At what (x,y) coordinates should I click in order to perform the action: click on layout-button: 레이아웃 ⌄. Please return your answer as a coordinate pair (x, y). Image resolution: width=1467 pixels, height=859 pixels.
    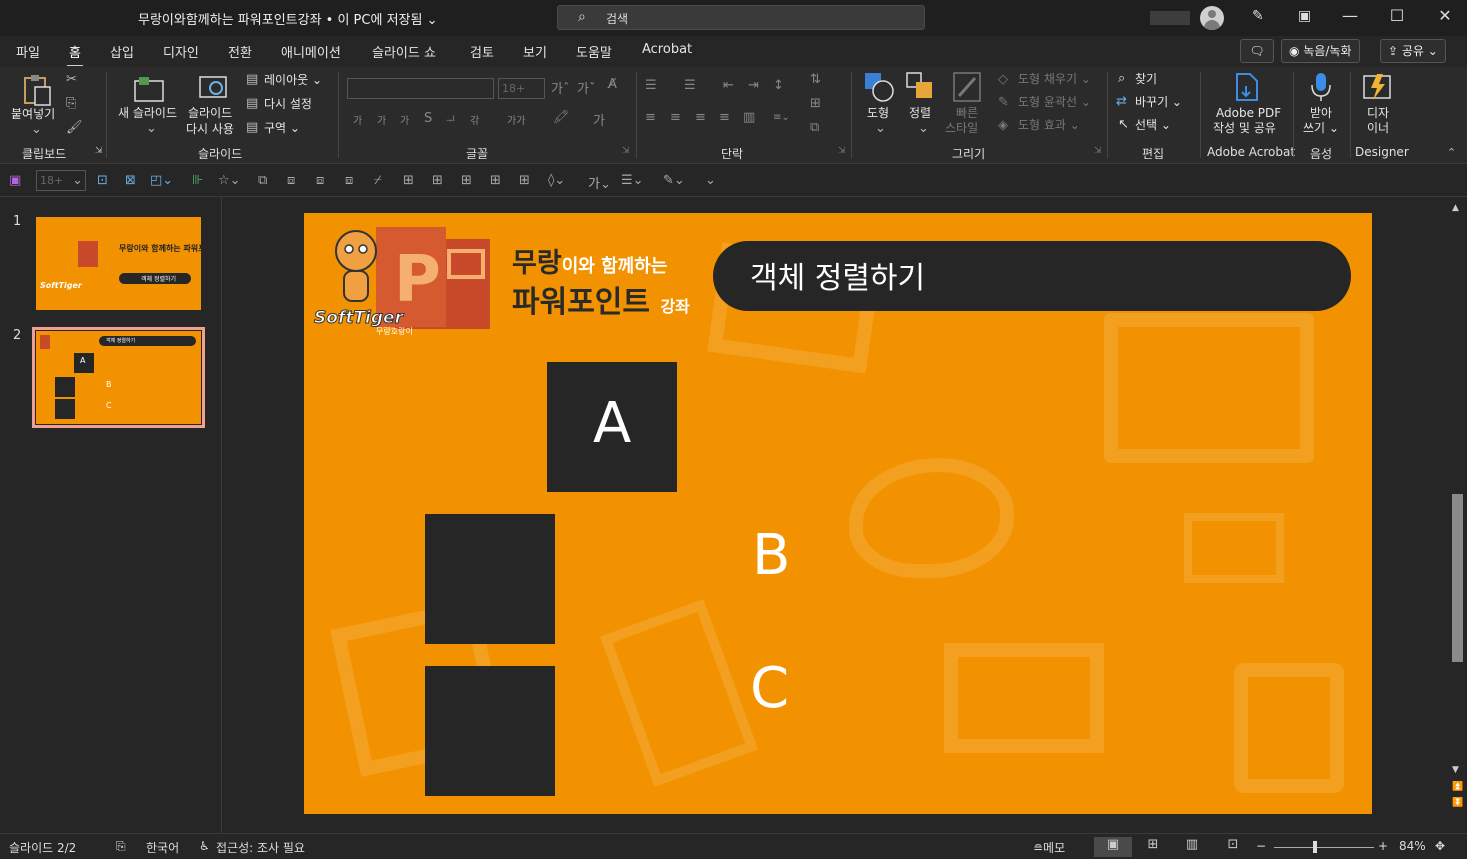
    Looking at the image, I should click on (293, 80).